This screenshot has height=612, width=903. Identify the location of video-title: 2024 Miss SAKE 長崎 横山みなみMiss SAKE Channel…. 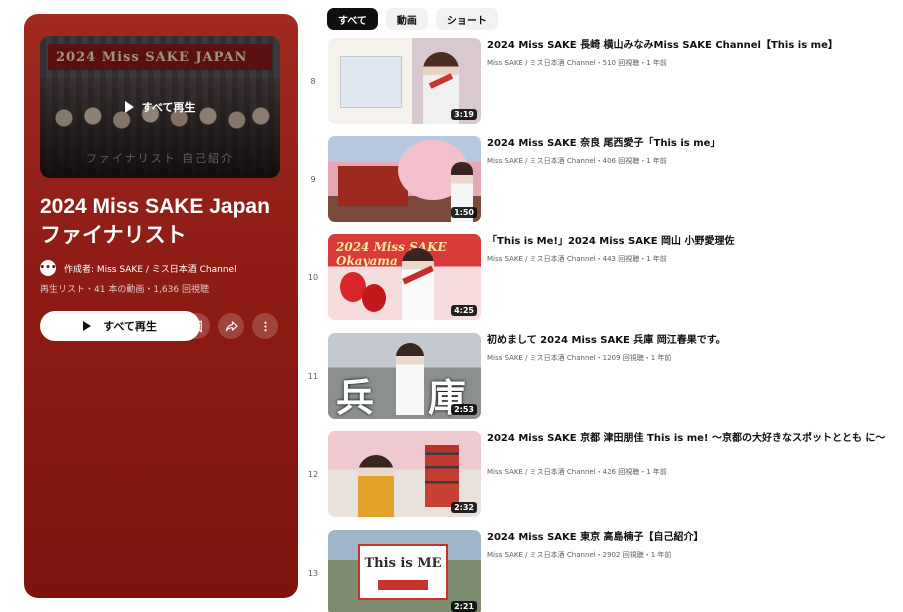
(695, 45).